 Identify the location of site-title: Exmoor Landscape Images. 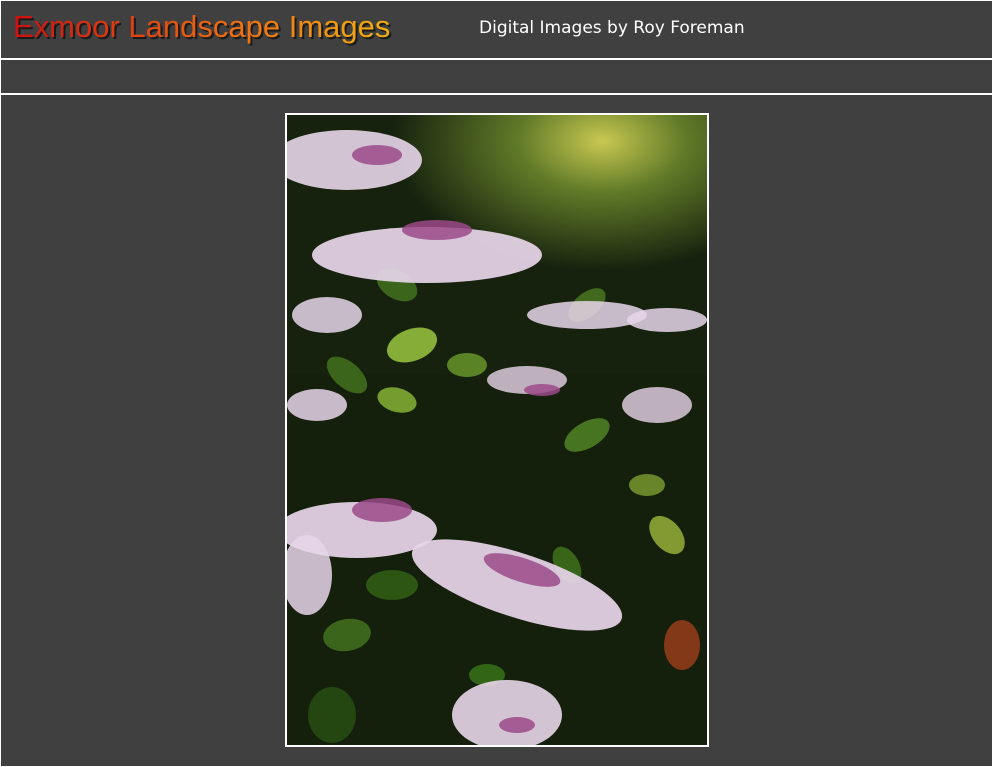
(201, 27).